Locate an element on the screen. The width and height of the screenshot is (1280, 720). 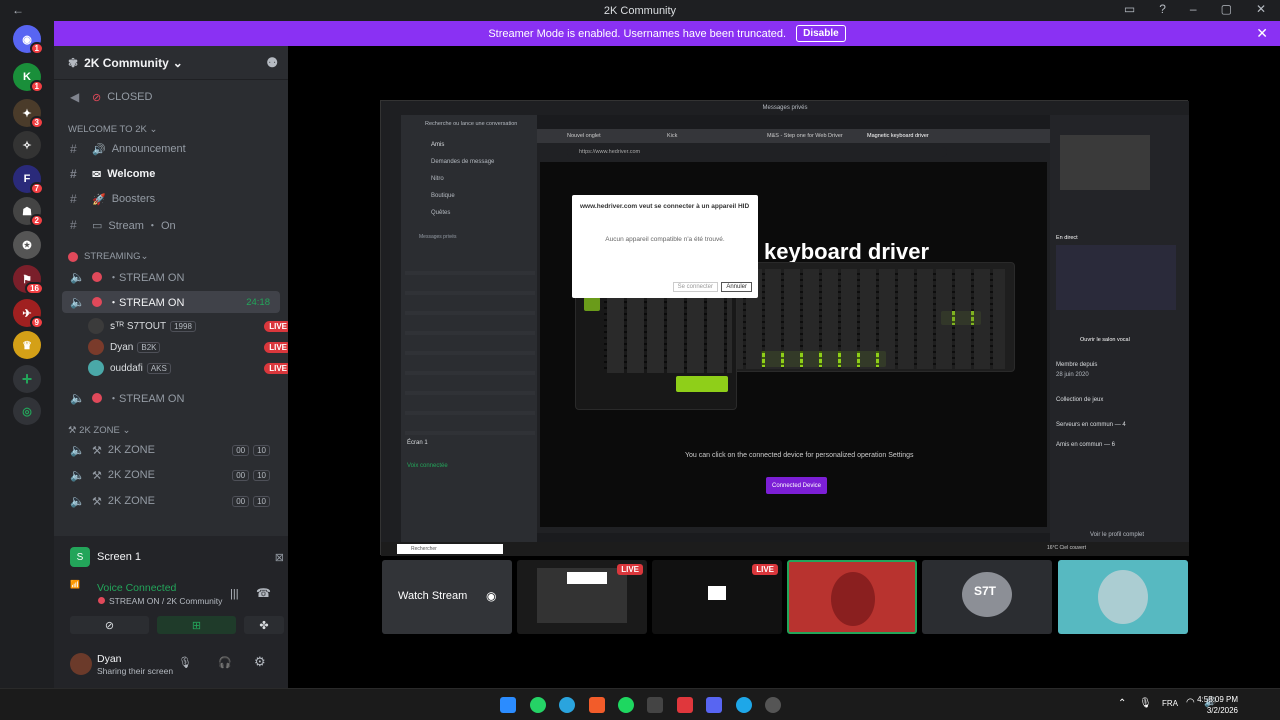
server-icon: ✦ 3 is located at coordinates (28, 114).